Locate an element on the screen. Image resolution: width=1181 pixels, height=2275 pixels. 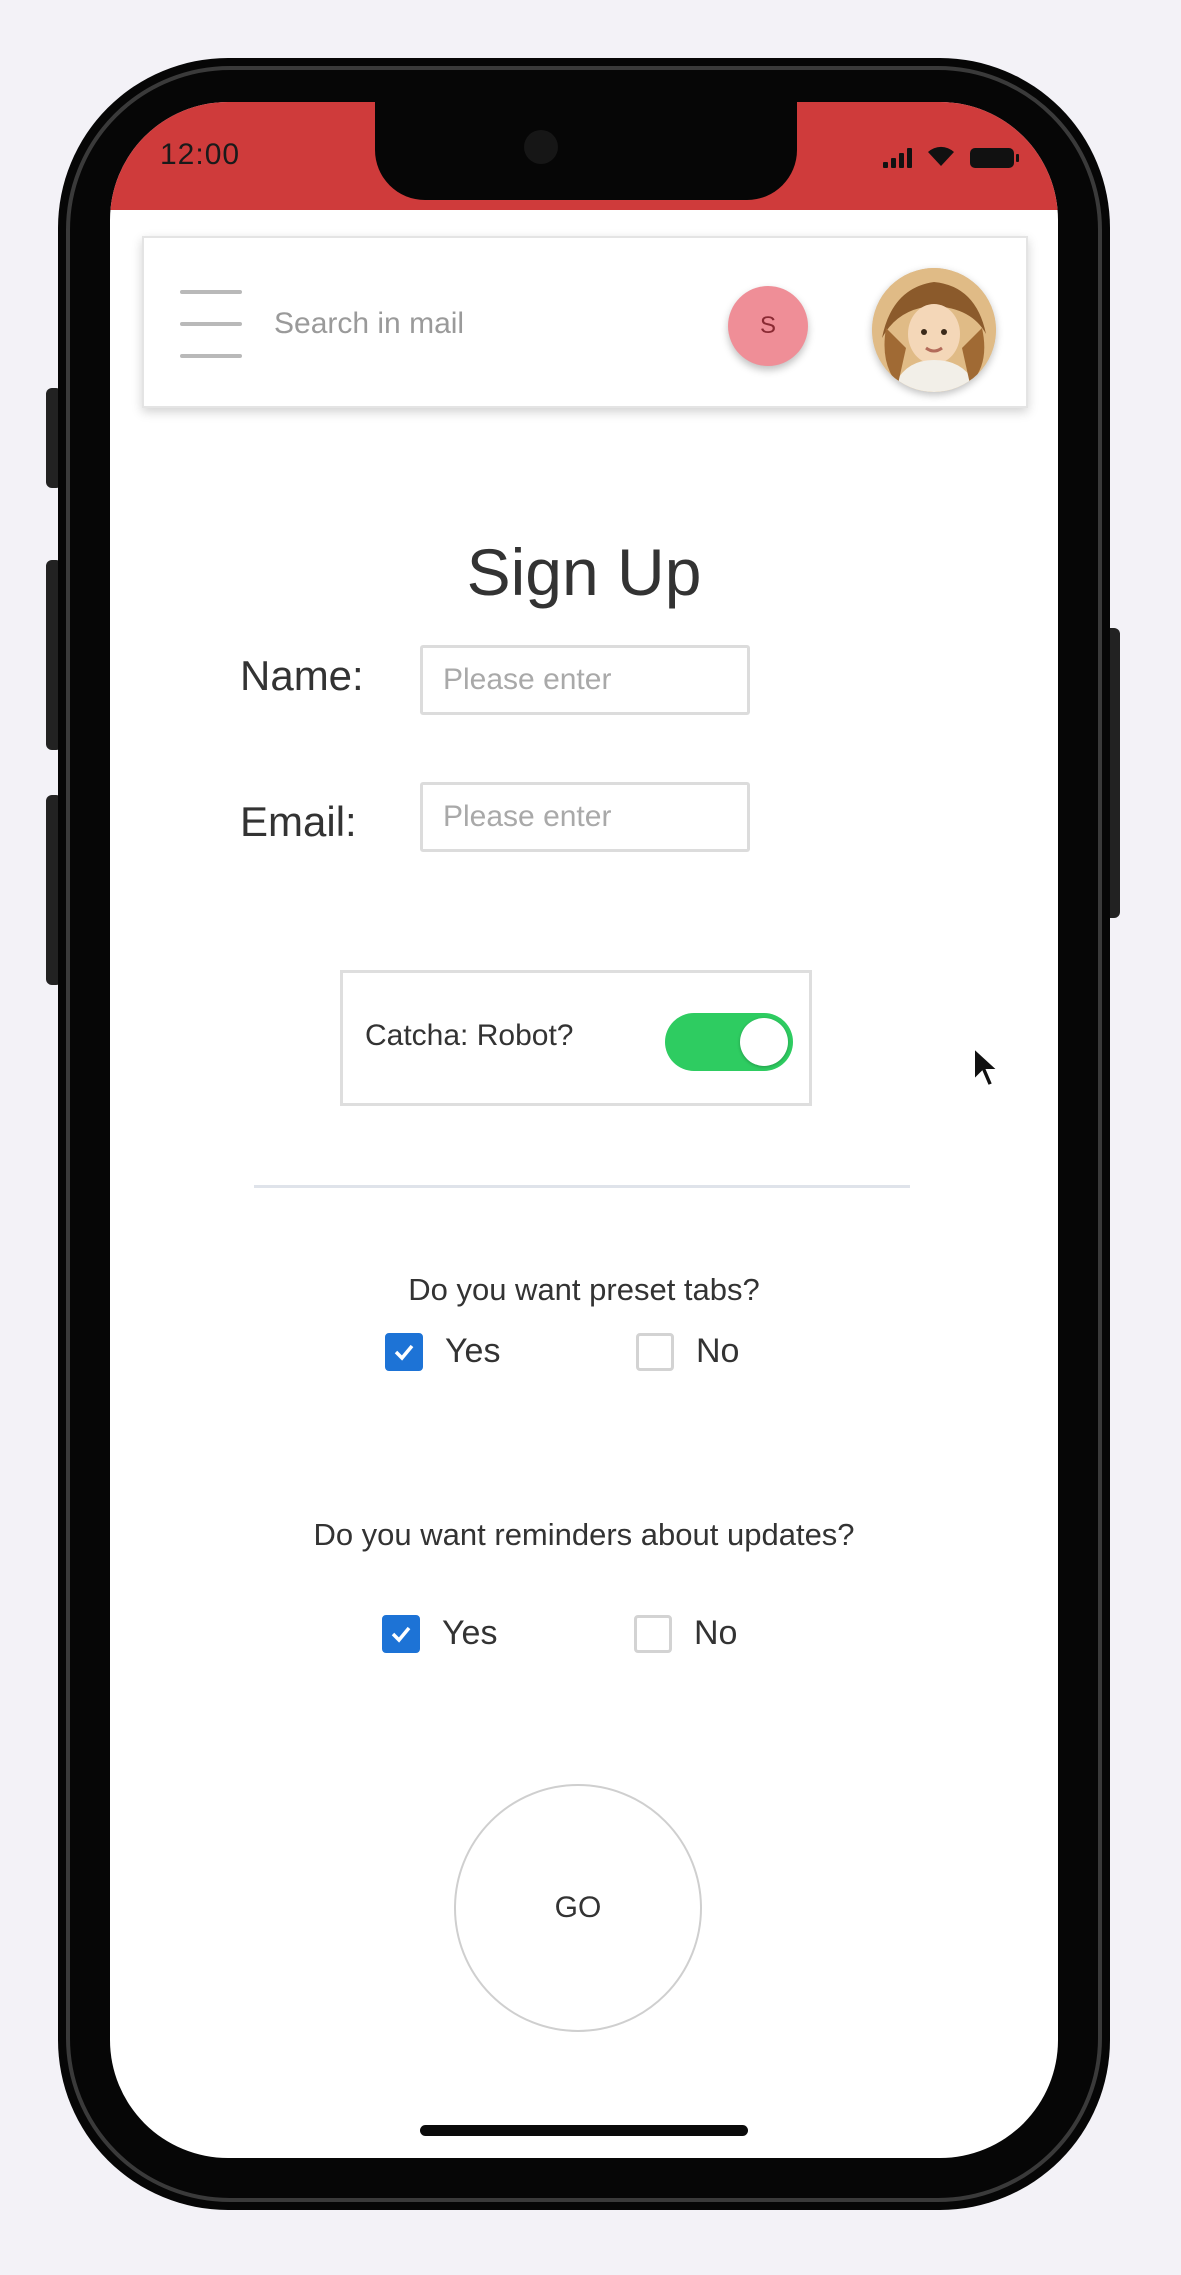
search-app-bar: S is located at coordinates (585, 322).